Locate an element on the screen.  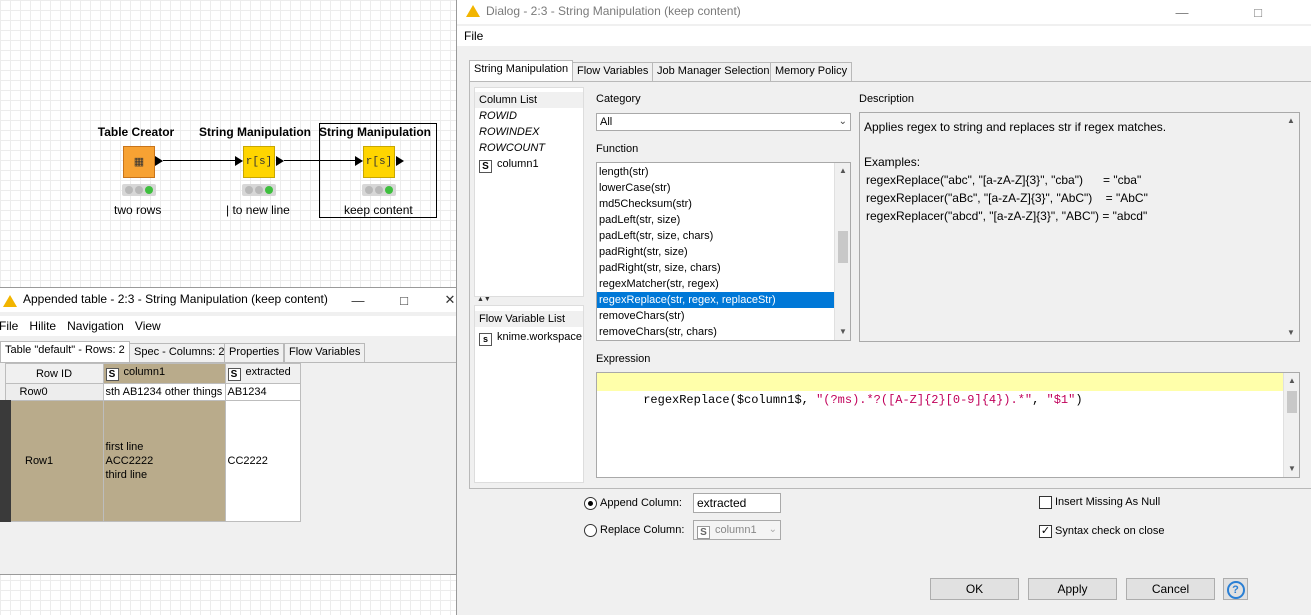
function-list-item: lowerCase(str) is located at coordinates (723, 188).